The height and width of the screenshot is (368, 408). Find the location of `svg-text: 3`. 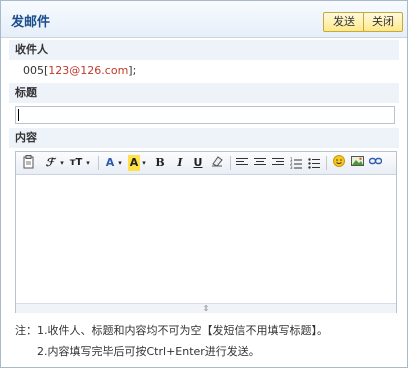

svg-text: 3 is located at coordinates (291, 167).